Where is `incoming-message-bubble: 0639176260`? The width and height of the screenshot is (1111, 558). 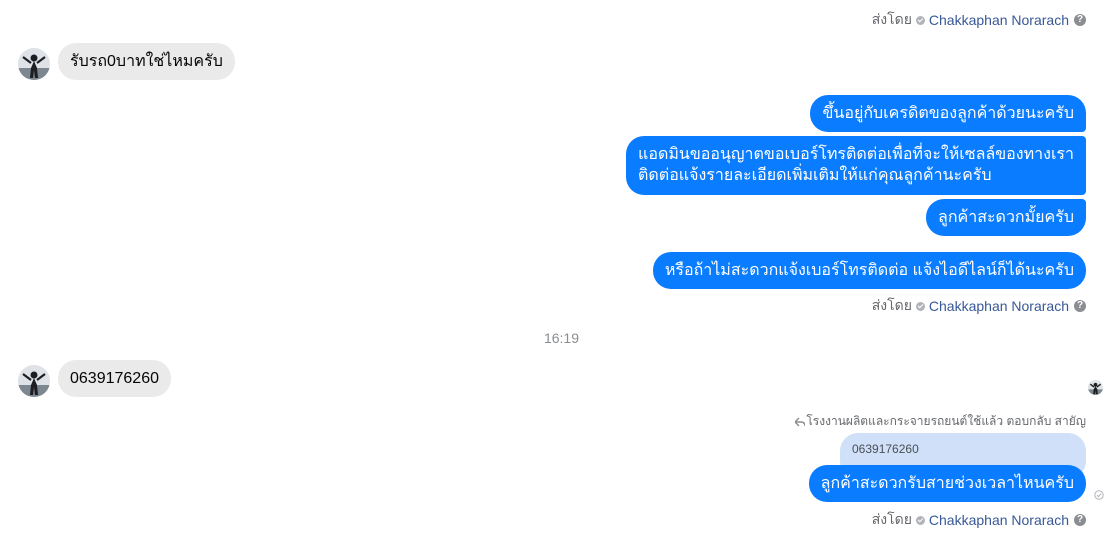 incoming-message-bubble: 0639176260 is located at coordinates (114, 378).